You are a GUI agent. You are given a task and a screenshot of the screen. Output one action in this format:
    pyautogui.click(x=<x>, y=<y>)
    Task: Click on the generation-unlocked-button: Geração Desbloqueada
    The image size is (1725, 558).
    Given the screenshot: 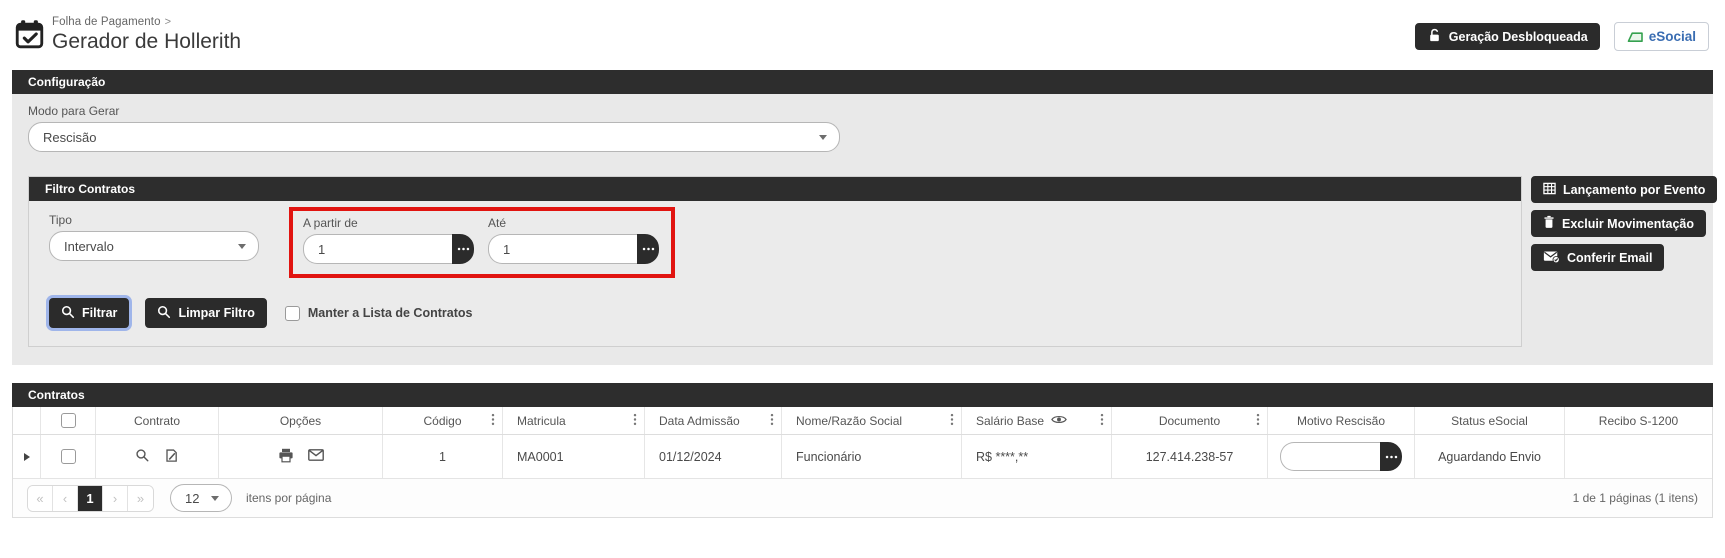 What is the action you would take?
    pyautogui.click(x=1507, y=36)
    